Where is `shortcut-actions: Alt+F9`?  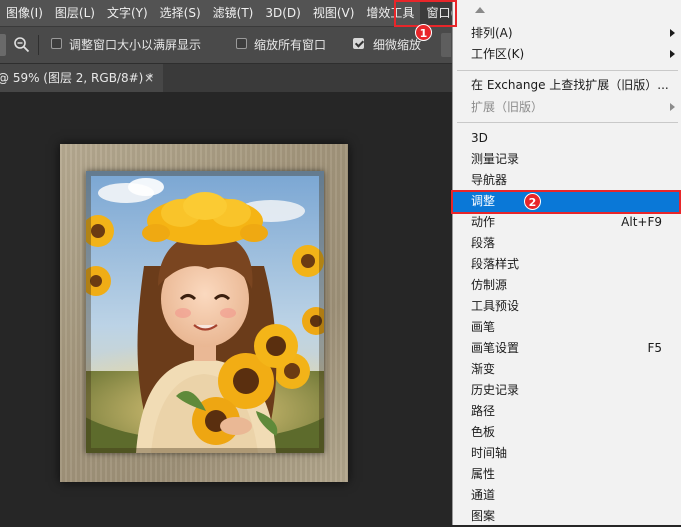
shortcut-actions: Alt+F9 is located at coordinates (641, 222).